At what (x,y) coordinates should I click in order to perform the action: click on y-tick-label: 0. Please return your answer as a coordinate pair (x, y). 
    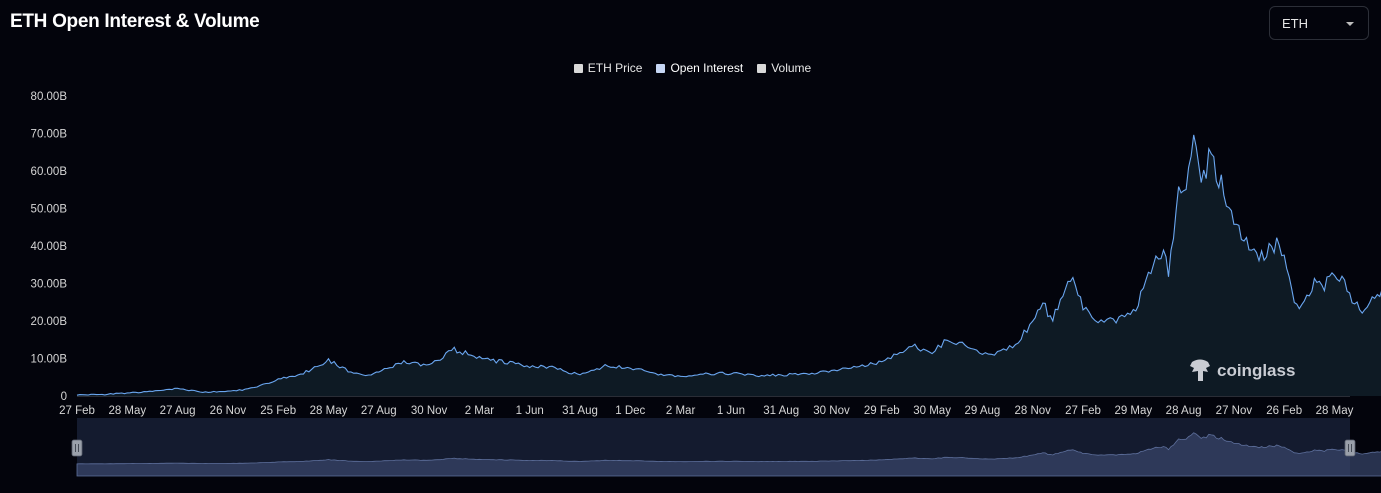
    Looking at the image, I should click on (64, 397).